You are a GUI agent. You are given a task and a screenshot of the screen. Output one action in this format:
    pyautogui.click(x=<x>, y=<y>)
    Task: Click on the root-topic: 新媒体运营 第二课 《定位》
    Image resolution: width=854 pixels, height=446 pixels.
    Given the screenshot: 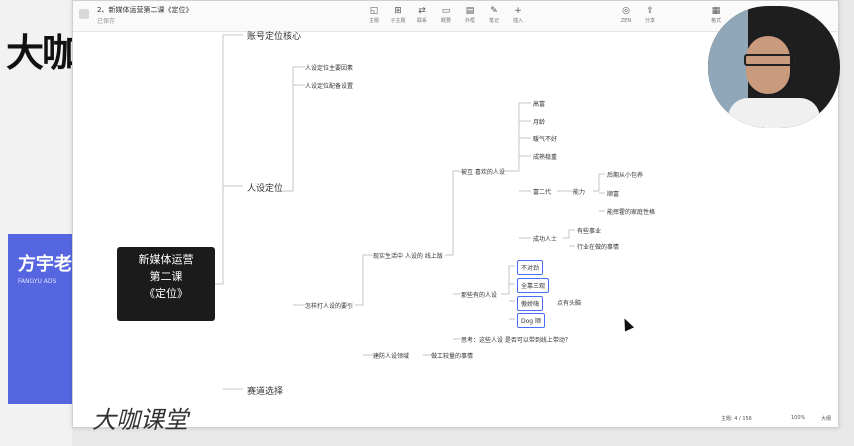 What is the action you would take?
    pyautogui.click(x=166, y=284)
    